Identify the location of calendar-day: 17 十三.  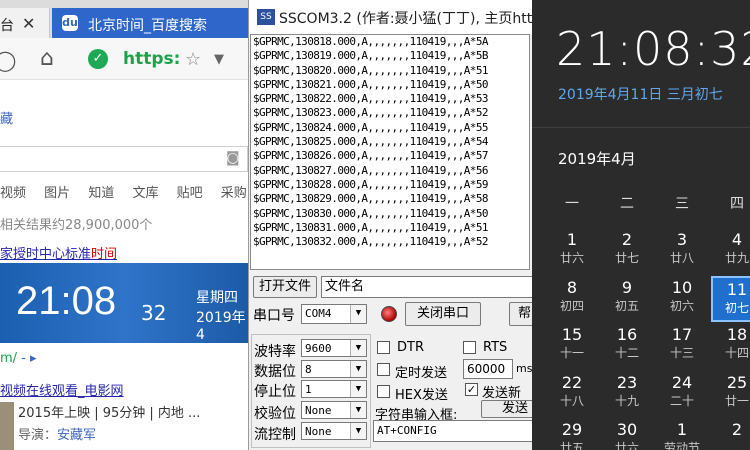
(682, 346).